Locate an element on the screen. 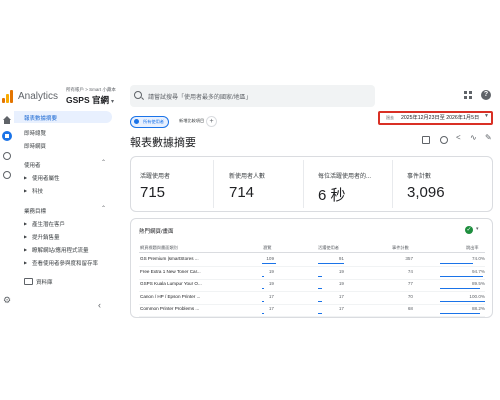 The width and height of the screenshot is (500, 400). gear-icon: ⚙ is located at coordinates (7, 300).